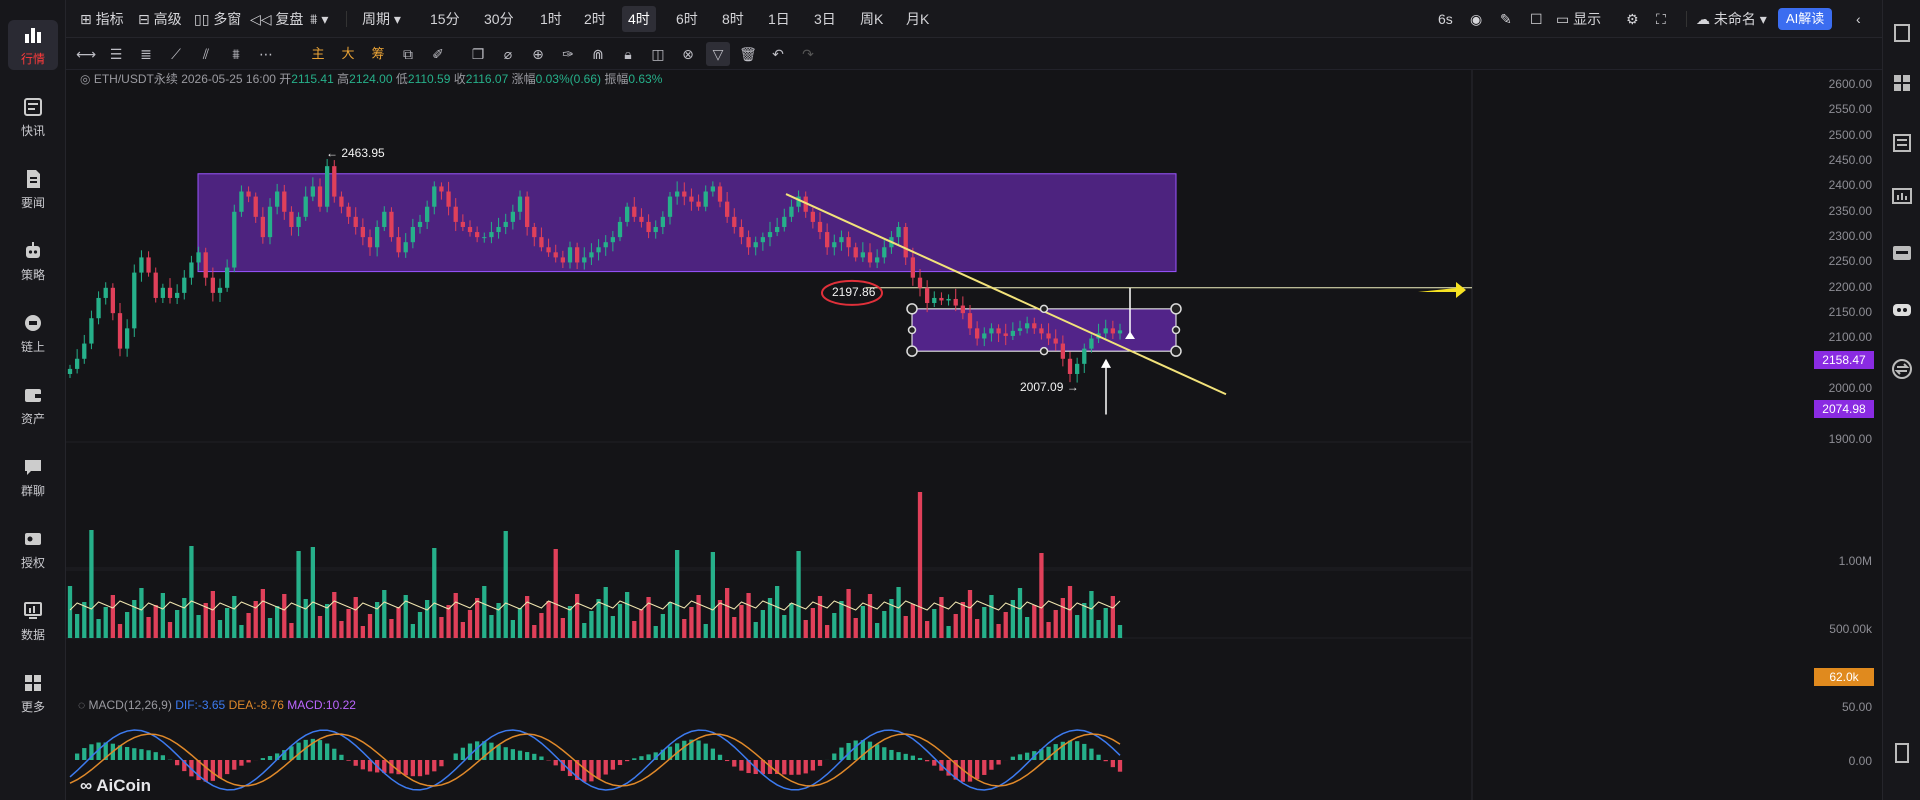 This screenshot has height=800, width=1920. What do you see at coordinates (1536, 19) in the screenshot?
I see `note-icon: ☐` at bounding box center [1536, 19].